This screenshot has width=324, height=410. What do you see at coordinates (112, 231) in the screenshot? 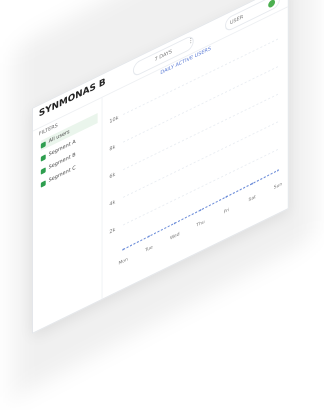
I see `y-tick-label: 2k` at bounding box center [112, 231].